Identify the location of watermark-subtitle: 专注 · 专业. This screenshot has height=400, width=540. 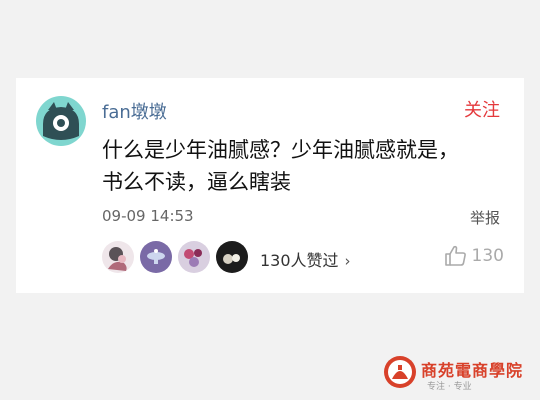
(449, 387).